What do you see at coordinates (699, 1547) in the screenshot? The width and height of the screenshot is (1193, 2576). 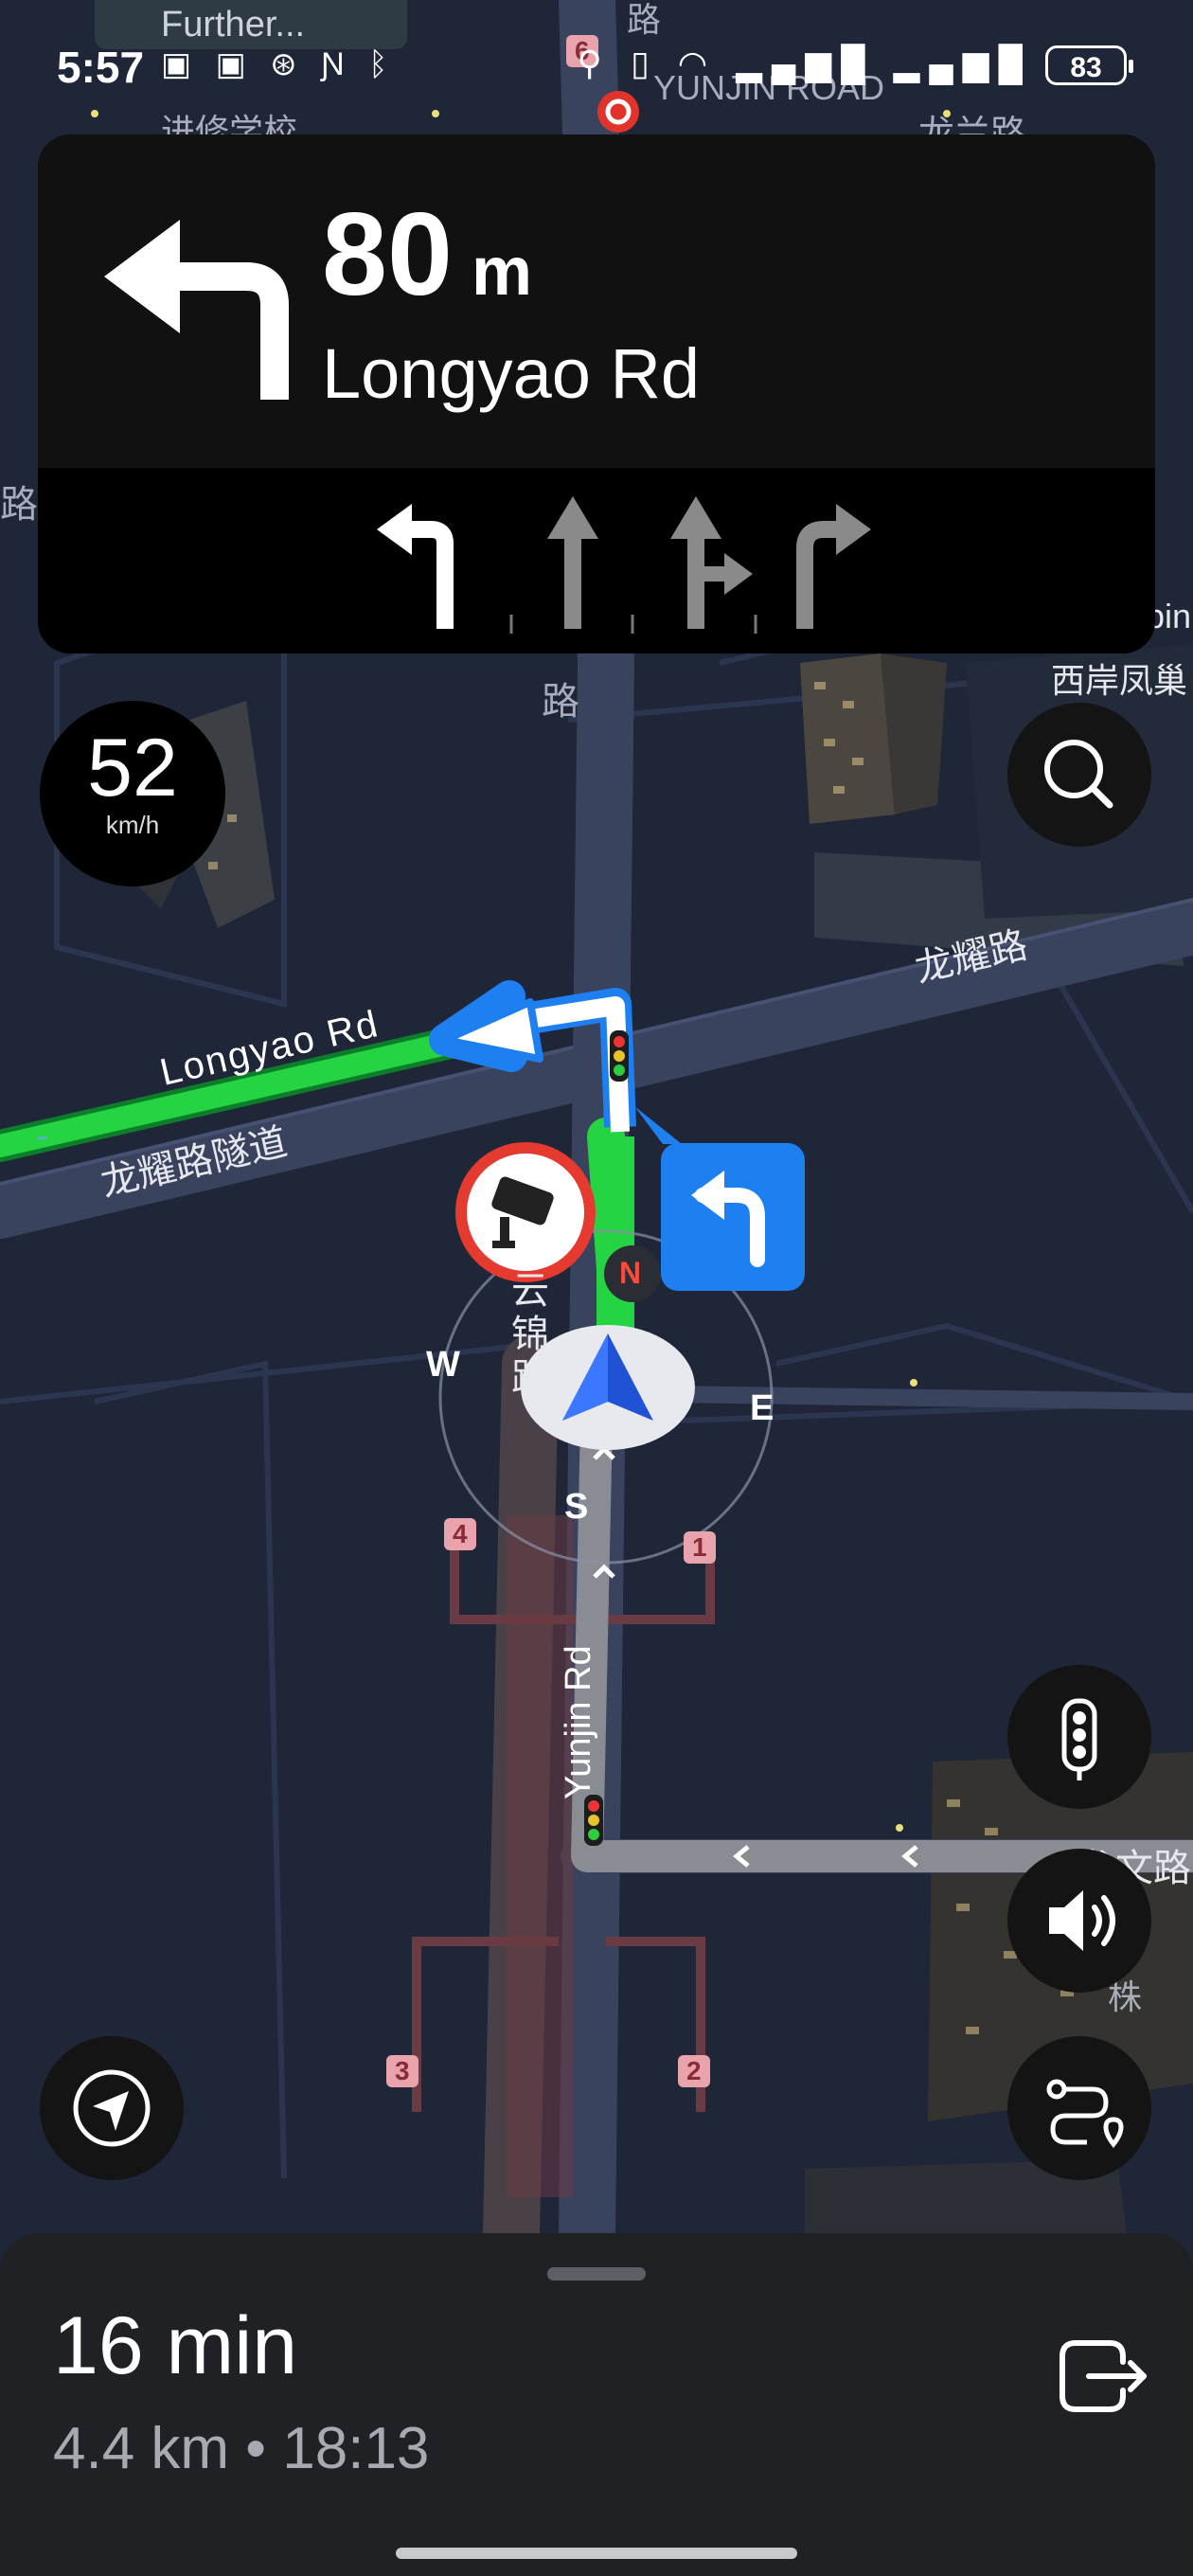 I see `metro-exit-1: 1` at bounding box center [699, 1547].